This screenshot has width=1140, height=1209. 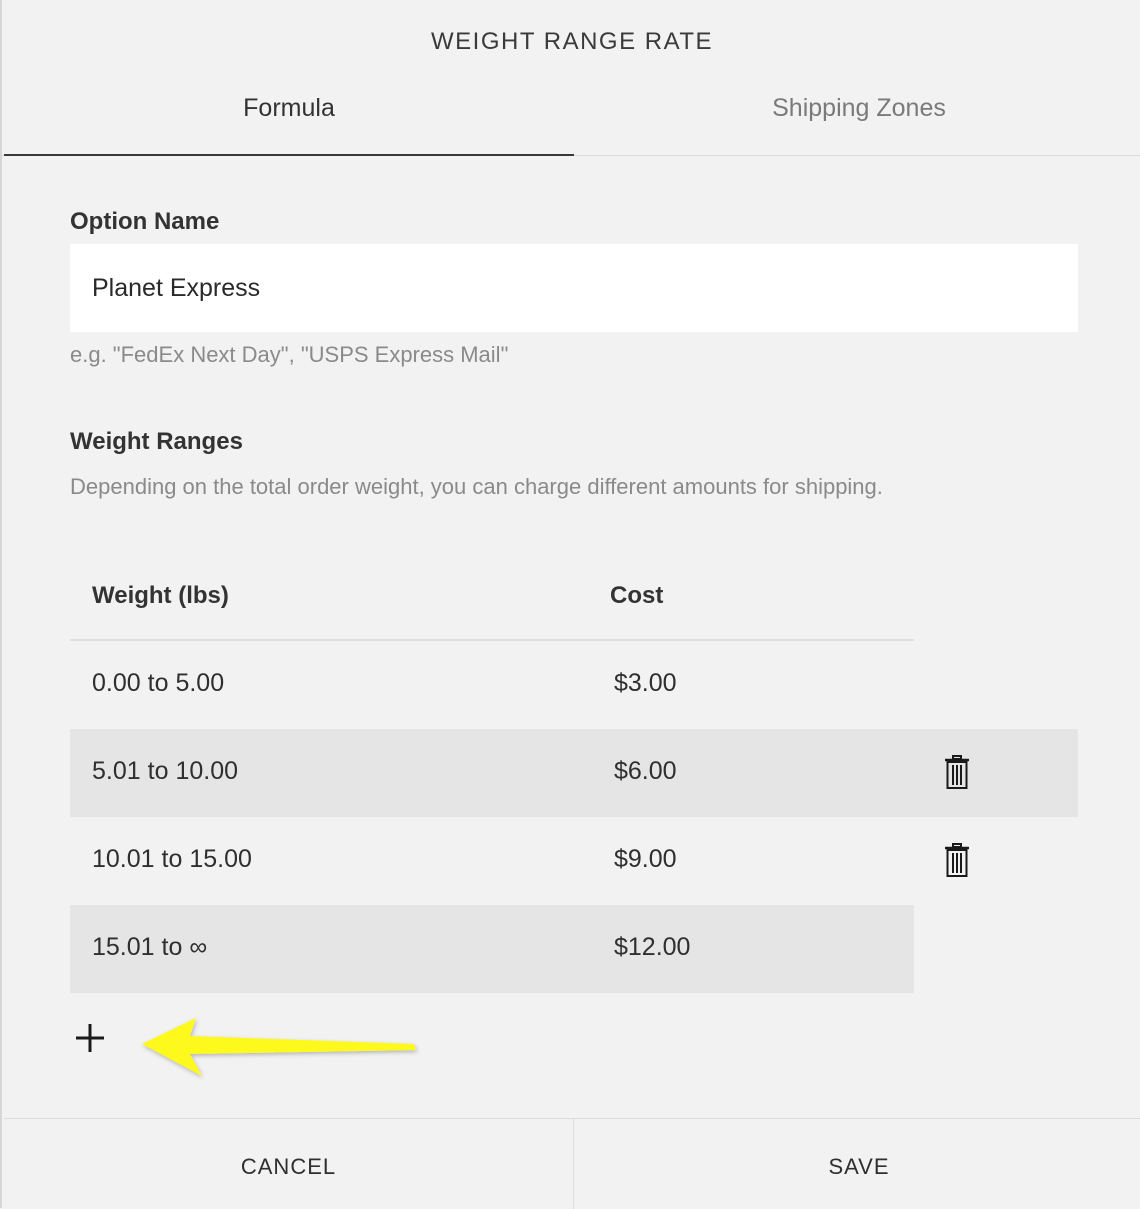 I want to click on table-row: 15.01 to ∞ $12.00, so click(x=492, y=949).